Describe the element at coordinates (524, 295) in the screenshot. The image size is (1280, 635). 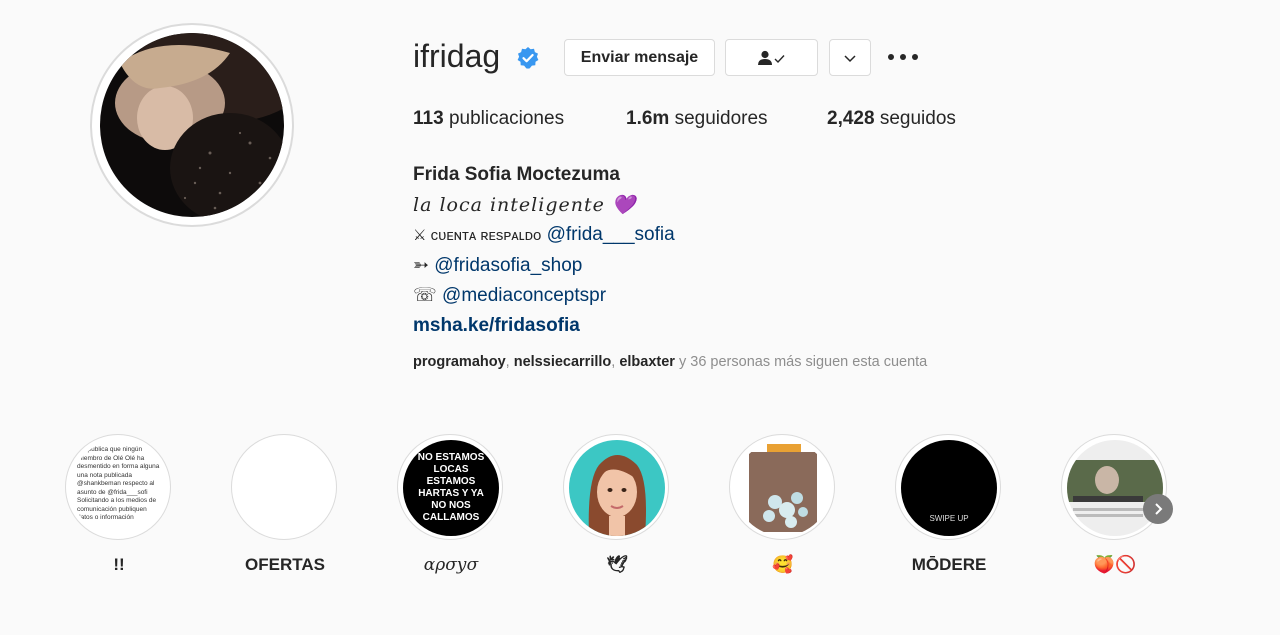
I see `contact-account-link: @mediaconceptspr` at that location.